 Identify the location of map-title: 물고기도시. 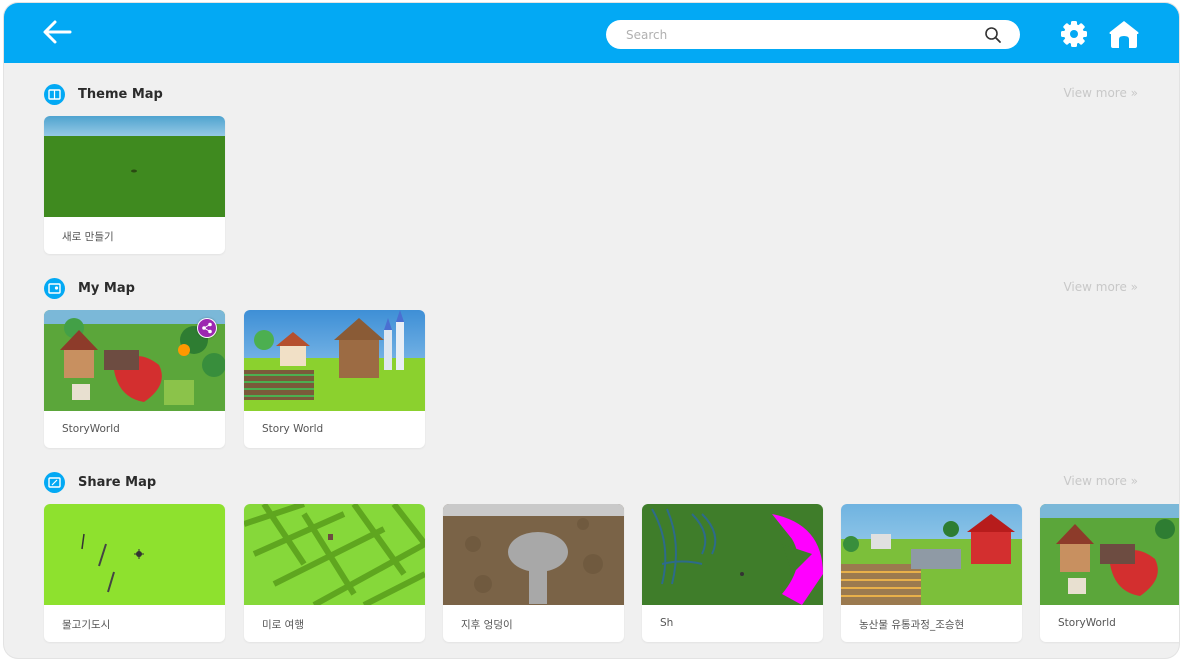
(86, 625).